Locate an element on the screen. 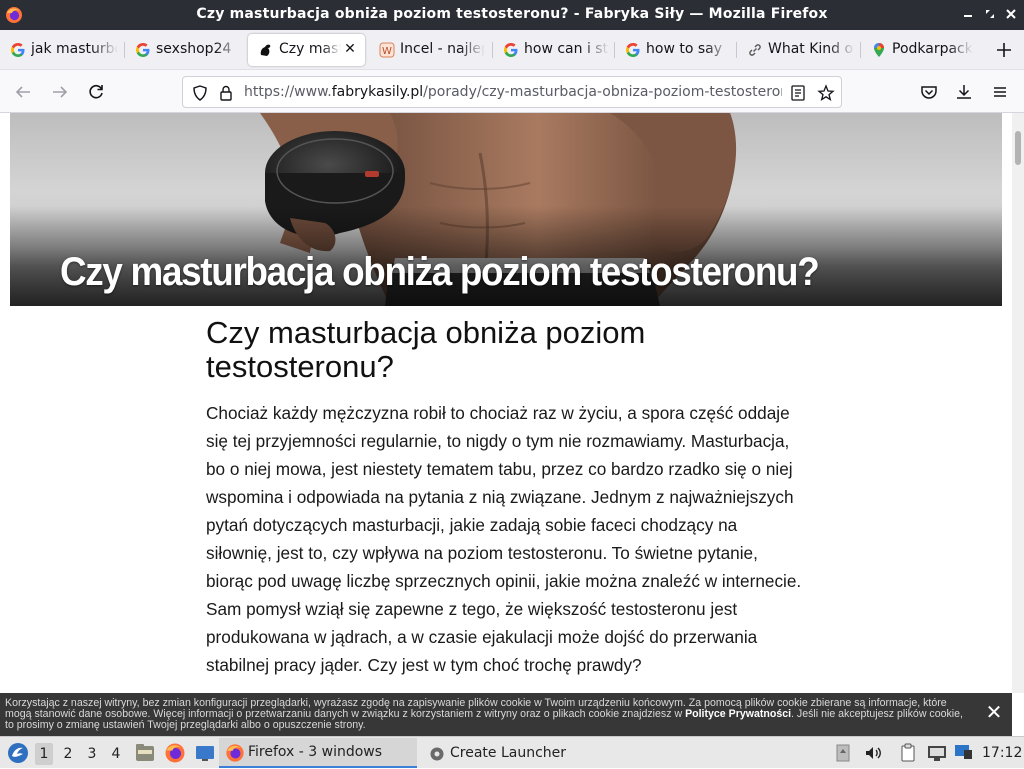  show-desktop-button is located at coordinates (205, 753).